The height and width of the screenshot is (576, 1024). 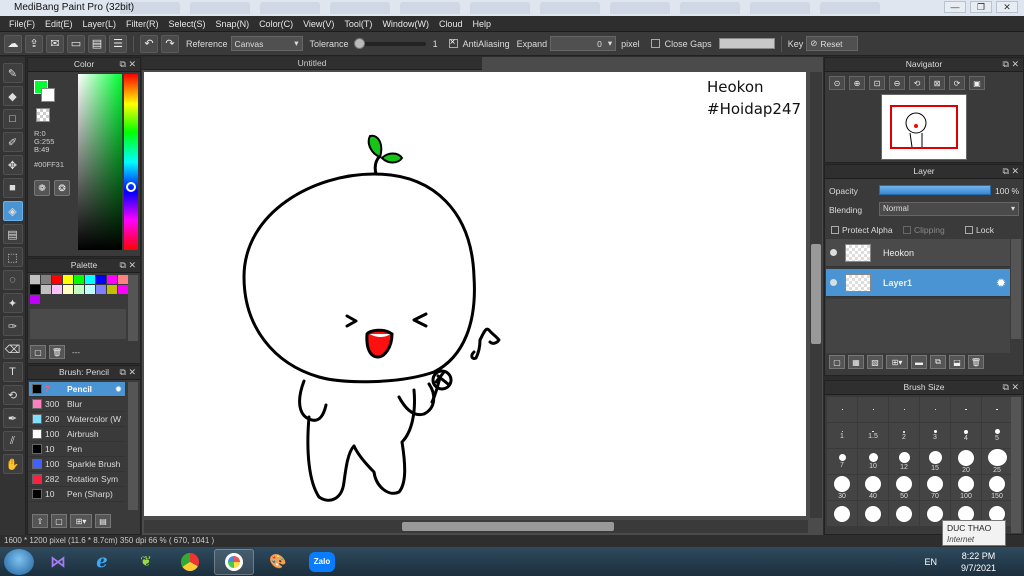 I want to click on brush-item: 100 Airbrush, so click(x=77, y=434).